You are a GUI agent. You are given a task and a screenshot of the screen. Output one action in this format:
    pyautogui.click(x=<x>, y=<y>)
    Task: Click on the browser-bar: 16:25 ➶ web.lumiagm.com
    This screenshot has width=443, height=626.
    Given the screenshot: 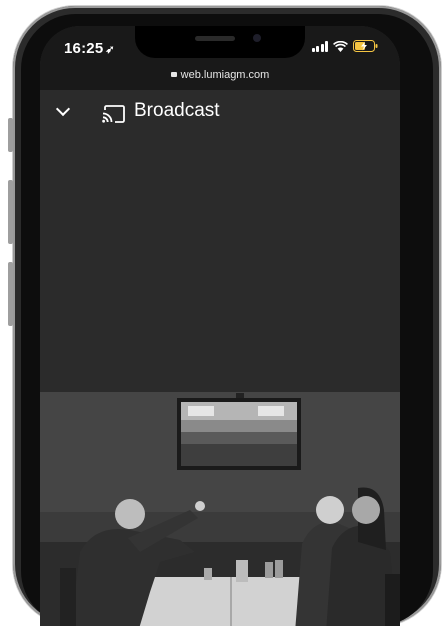 What is the action you would take?
    pyautogui.click(x=220, y=58)
    